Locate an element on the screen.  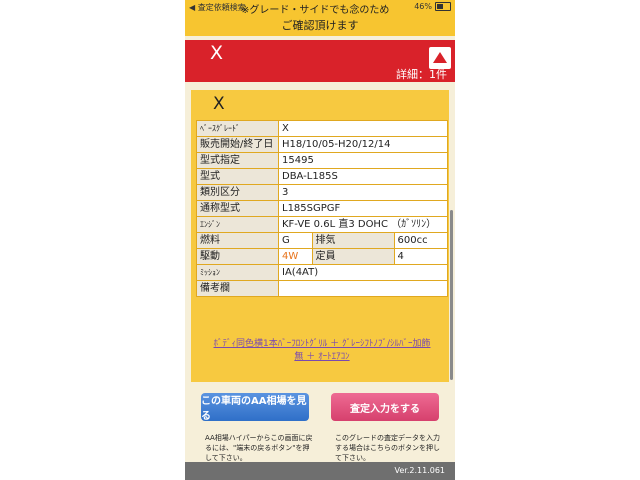
detail-count: 詳細：1件 is located at coordinates (421, 74).